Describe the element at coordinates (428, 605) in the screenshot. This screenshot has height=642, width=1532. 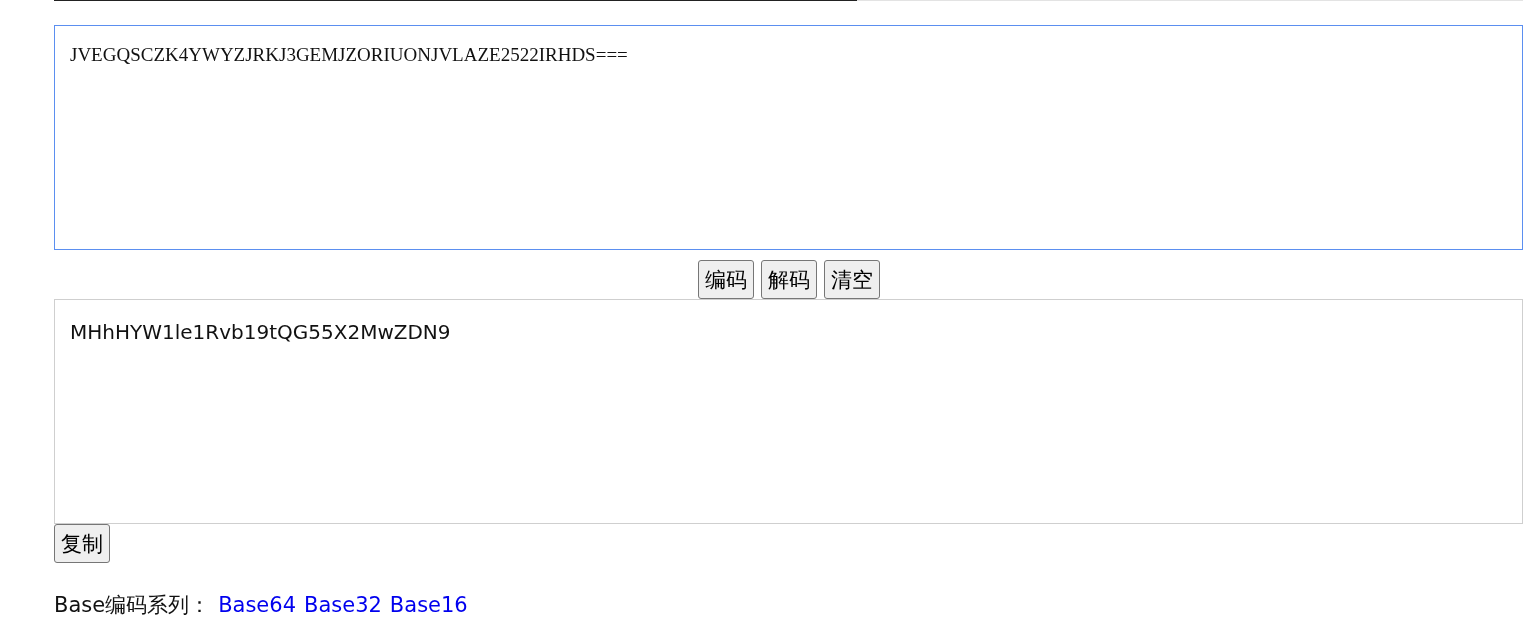
I see `base-link: Base16` at that location.